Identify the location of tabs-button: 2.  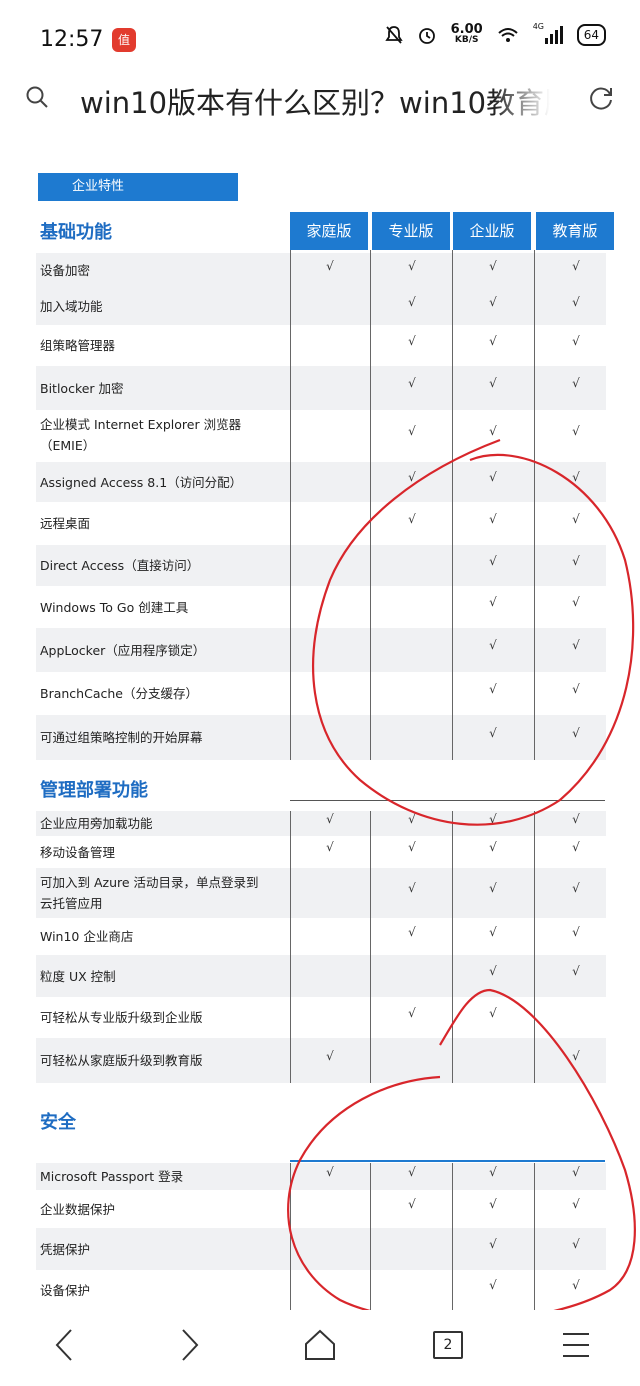
(448, 1345).